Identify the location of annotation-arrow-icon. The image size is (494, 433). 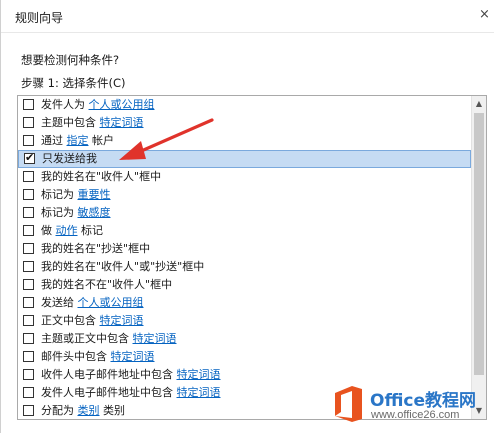
(166, 139).